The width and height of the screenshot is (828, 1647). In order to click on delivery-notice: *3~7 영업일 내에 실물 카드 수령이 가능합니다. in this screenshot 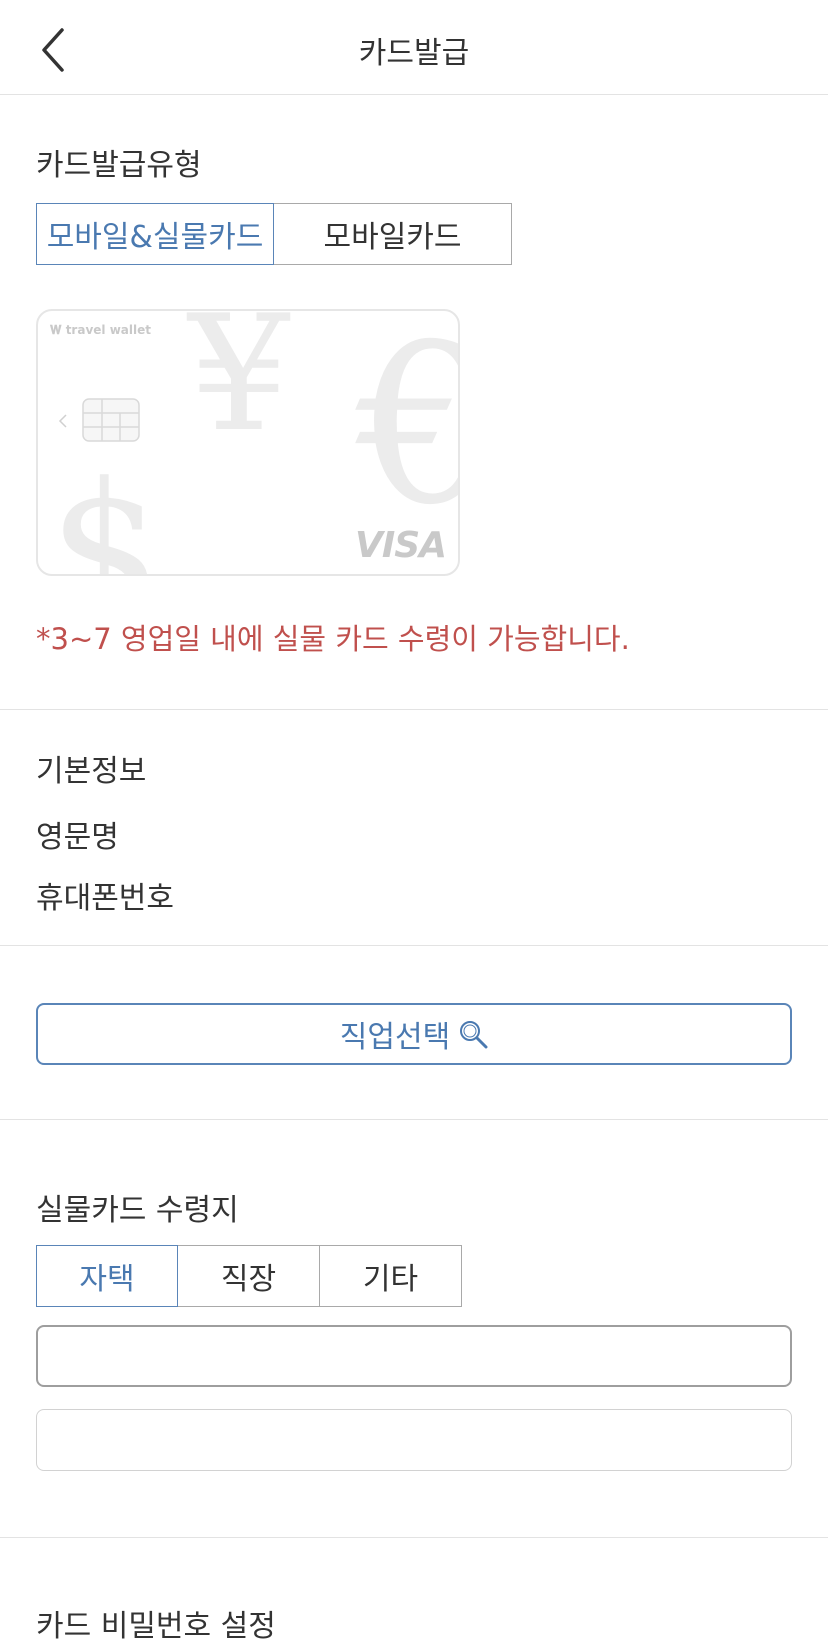, I will do `click(333, 639)`.